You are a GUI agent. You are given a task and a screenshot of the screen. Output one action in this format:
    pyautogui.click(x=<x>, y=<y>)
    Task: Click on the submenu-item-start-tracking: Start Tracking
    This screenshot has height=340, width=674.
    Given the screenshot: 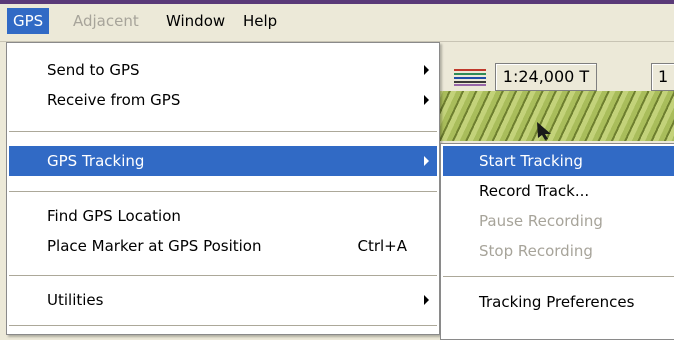 What is the action you would take?
    pyautogui.click(x=558, y=161)
    